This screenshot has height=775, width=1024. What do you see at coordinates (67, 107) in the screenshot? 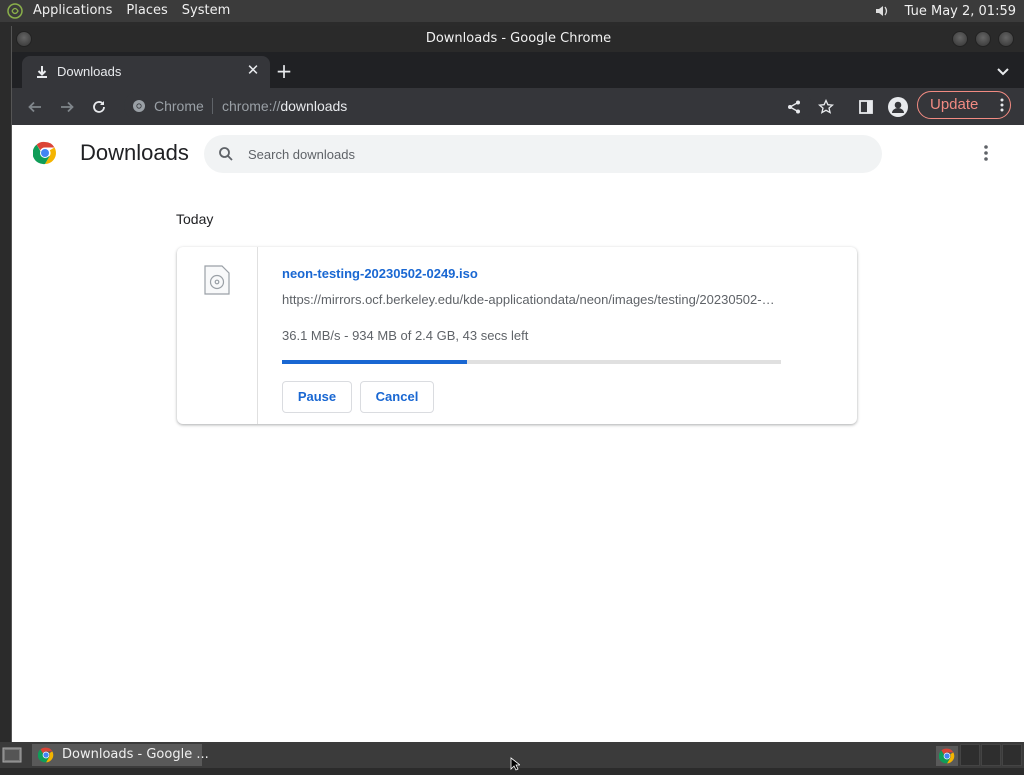
I see `forward-icon` at bounding box center [67, 107].